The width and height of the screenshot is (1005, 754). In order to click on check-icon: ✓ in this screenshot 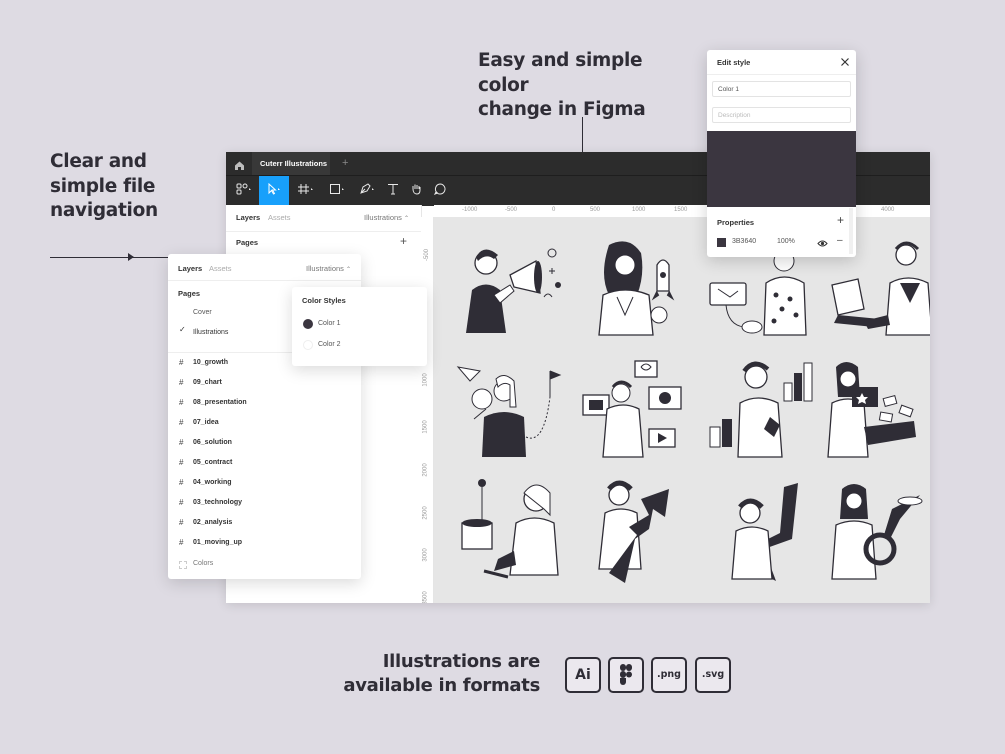, I will do `click(182, 329)`.